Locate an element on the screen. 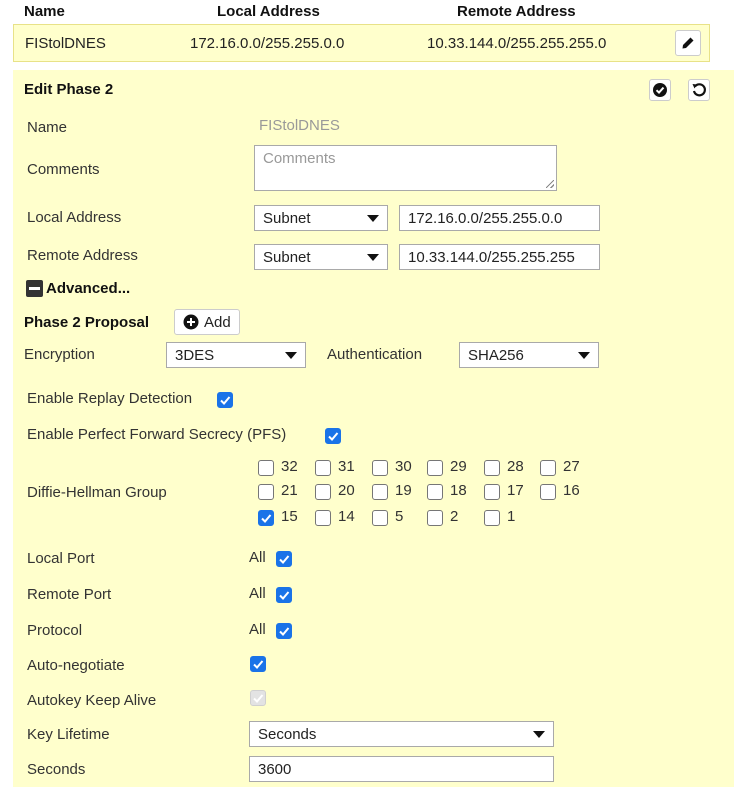  seconds-label: Seconds is located at coordinates (56, 769).